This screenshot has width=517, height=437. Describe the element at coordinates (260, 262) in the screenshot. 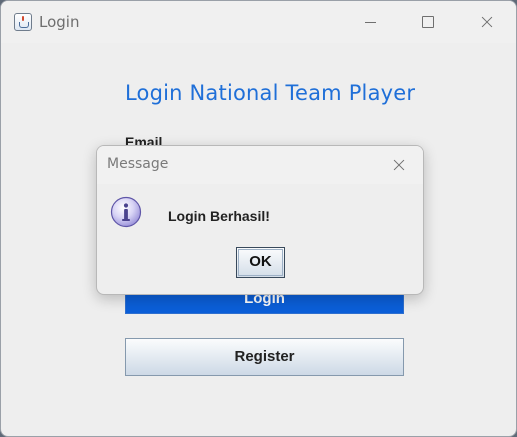

I see `ok-button: OK` at that location.